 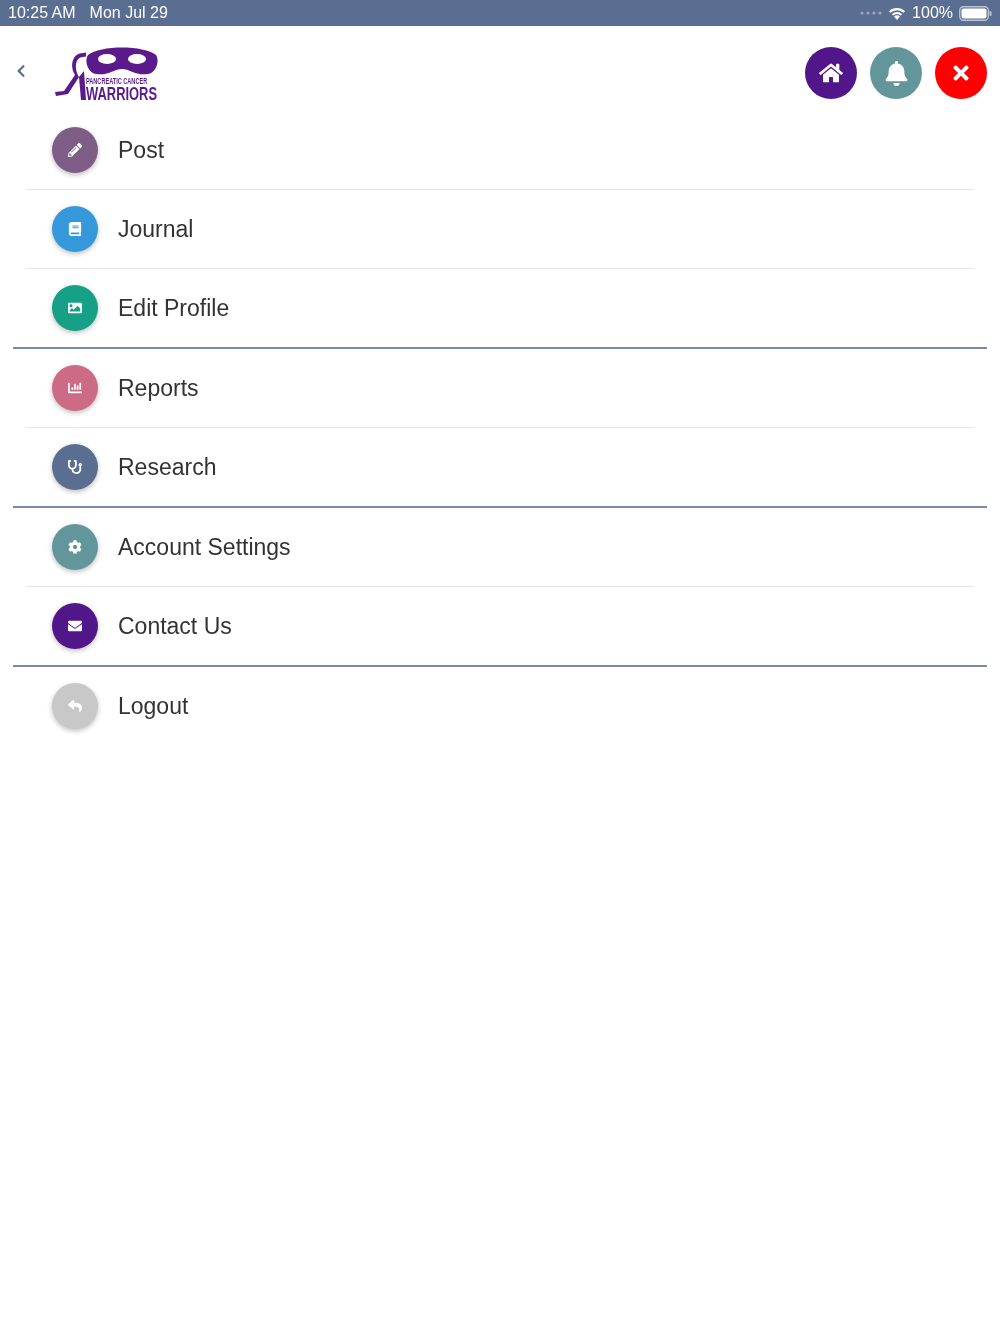 I want to click on menu-item: Reports, so click(x=500, y=388).